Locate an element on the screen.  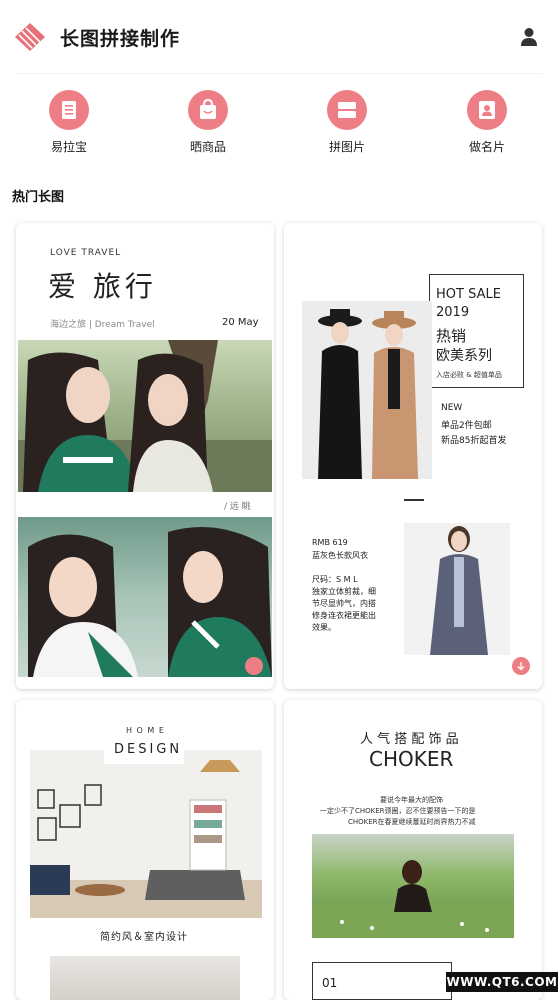
hot-sale-cn1: 热销 is located at coordinates (451, 336).